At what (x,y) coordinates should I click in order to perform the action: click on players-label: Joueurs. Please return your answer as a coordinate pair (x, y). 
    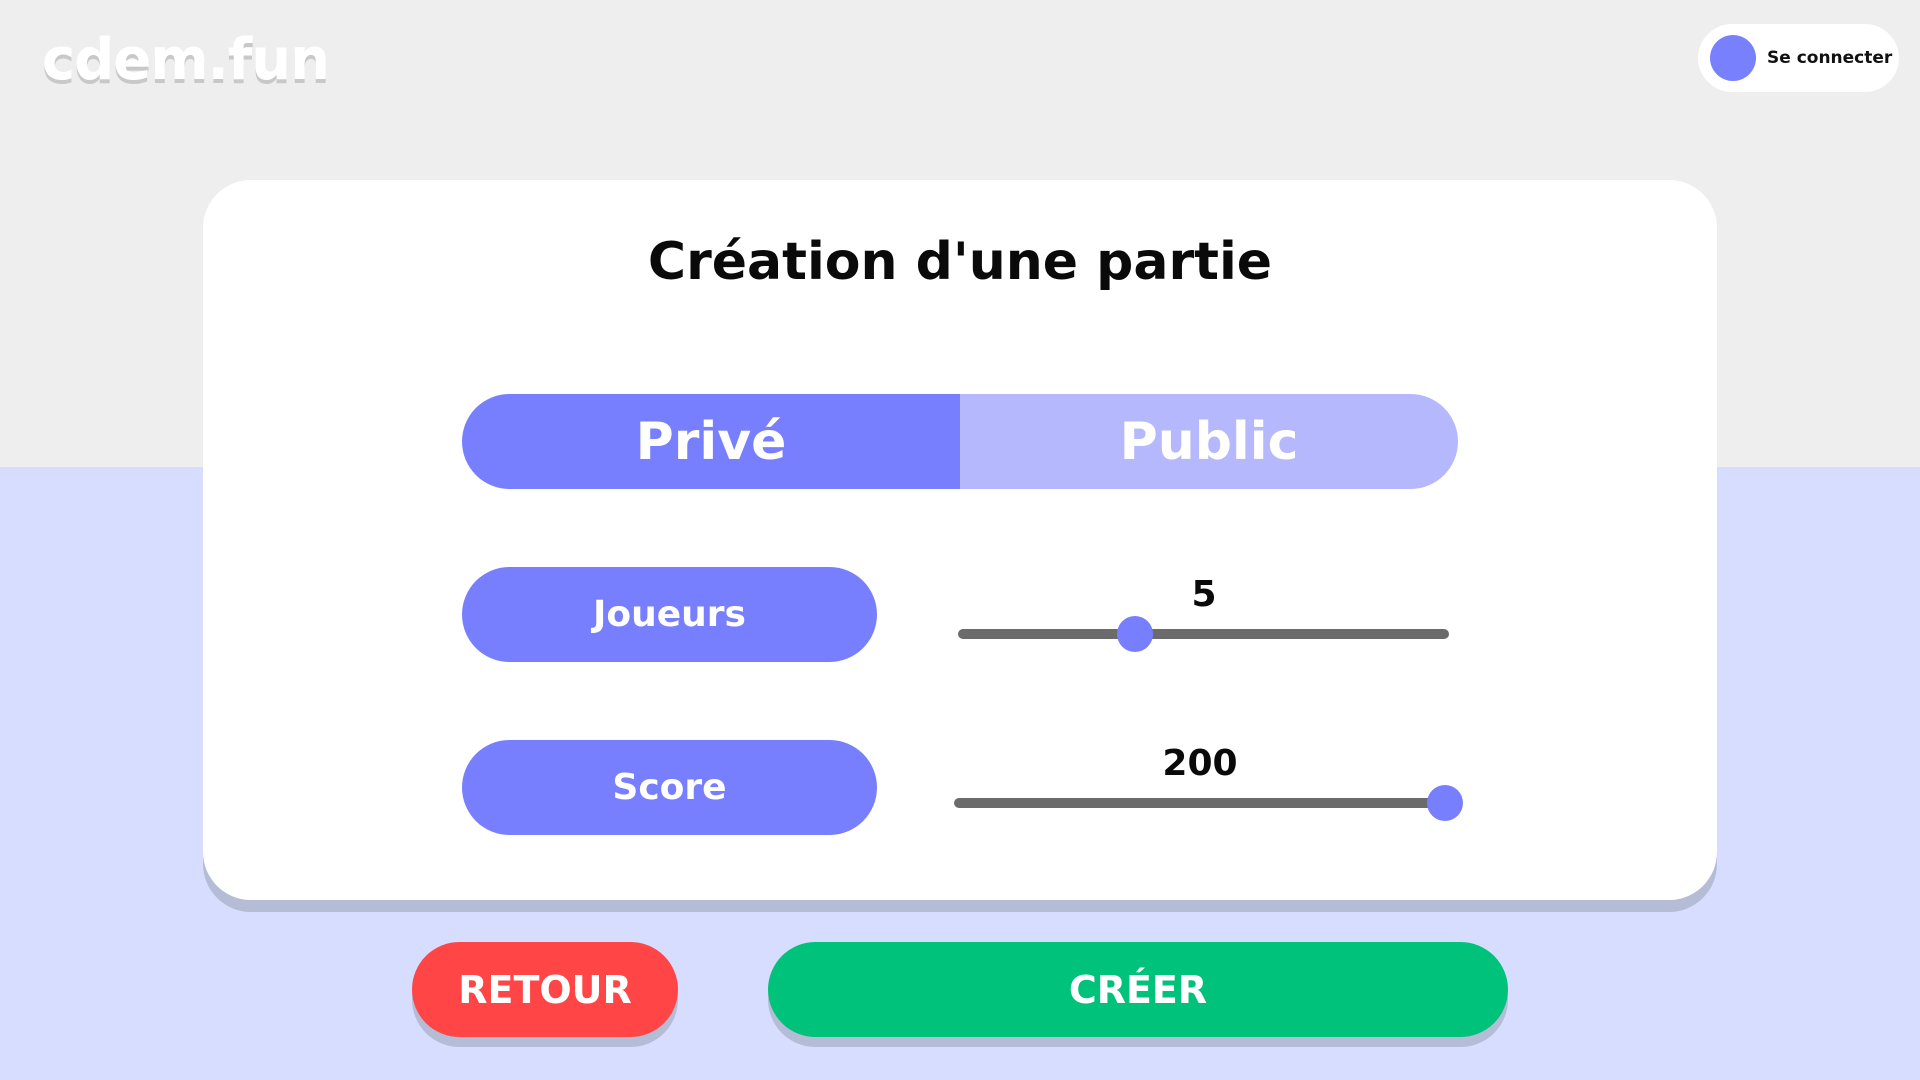
    Looking at the image, I should click on (669, 614).